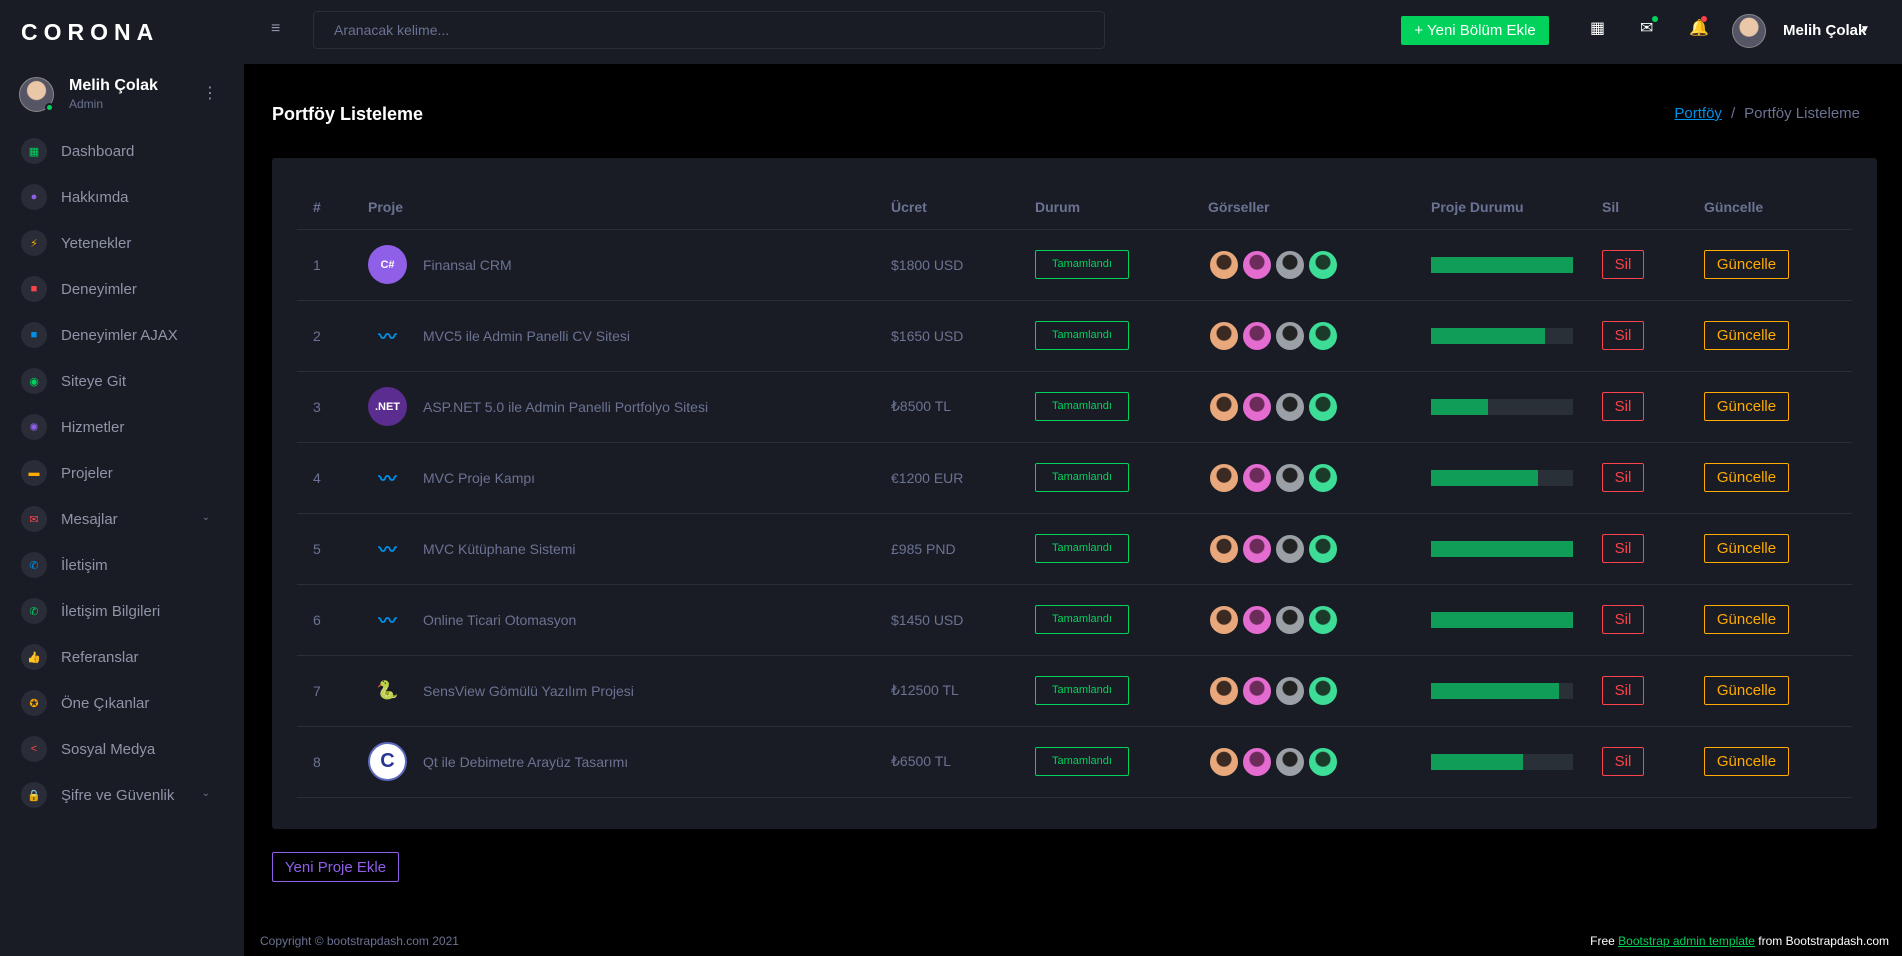  I want to click on menu-toggle-icon: ≡, so click(275, 29).